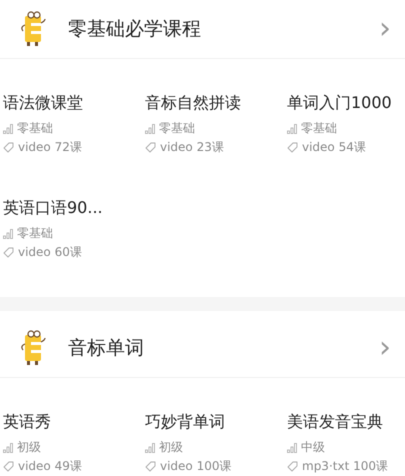 The width and height of the screenshot is (405, 476). Describe the element at coordinates (106, 348) in the screenshot. I see `section-title: 音标单词` at that location.